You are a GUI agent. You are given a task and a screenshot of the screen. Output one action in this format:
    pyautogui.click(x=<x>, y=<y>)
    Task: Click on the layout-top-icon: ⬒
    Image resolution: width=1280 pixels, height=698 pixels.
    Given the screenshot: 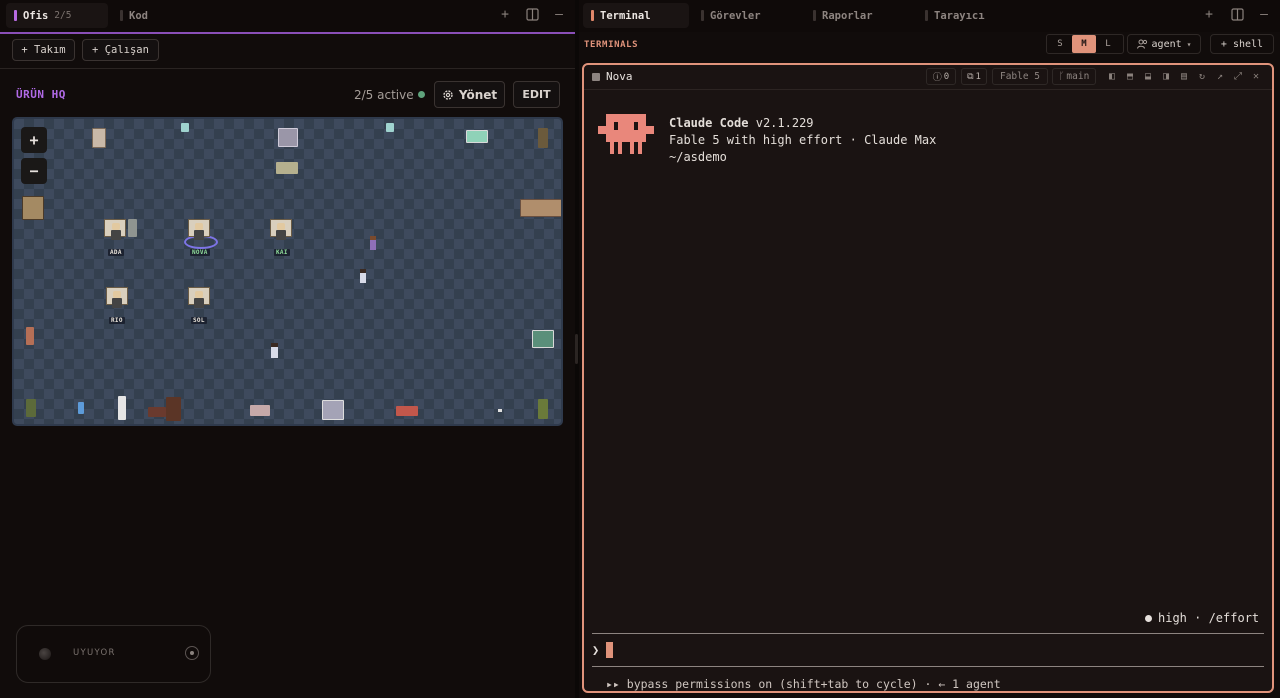 What is the action you would take?
    pyautogui.click(x=1130, y=77)
    